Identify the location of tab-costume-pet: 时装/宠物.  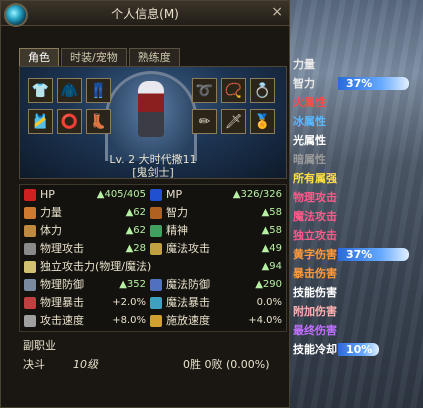
(94, 57).